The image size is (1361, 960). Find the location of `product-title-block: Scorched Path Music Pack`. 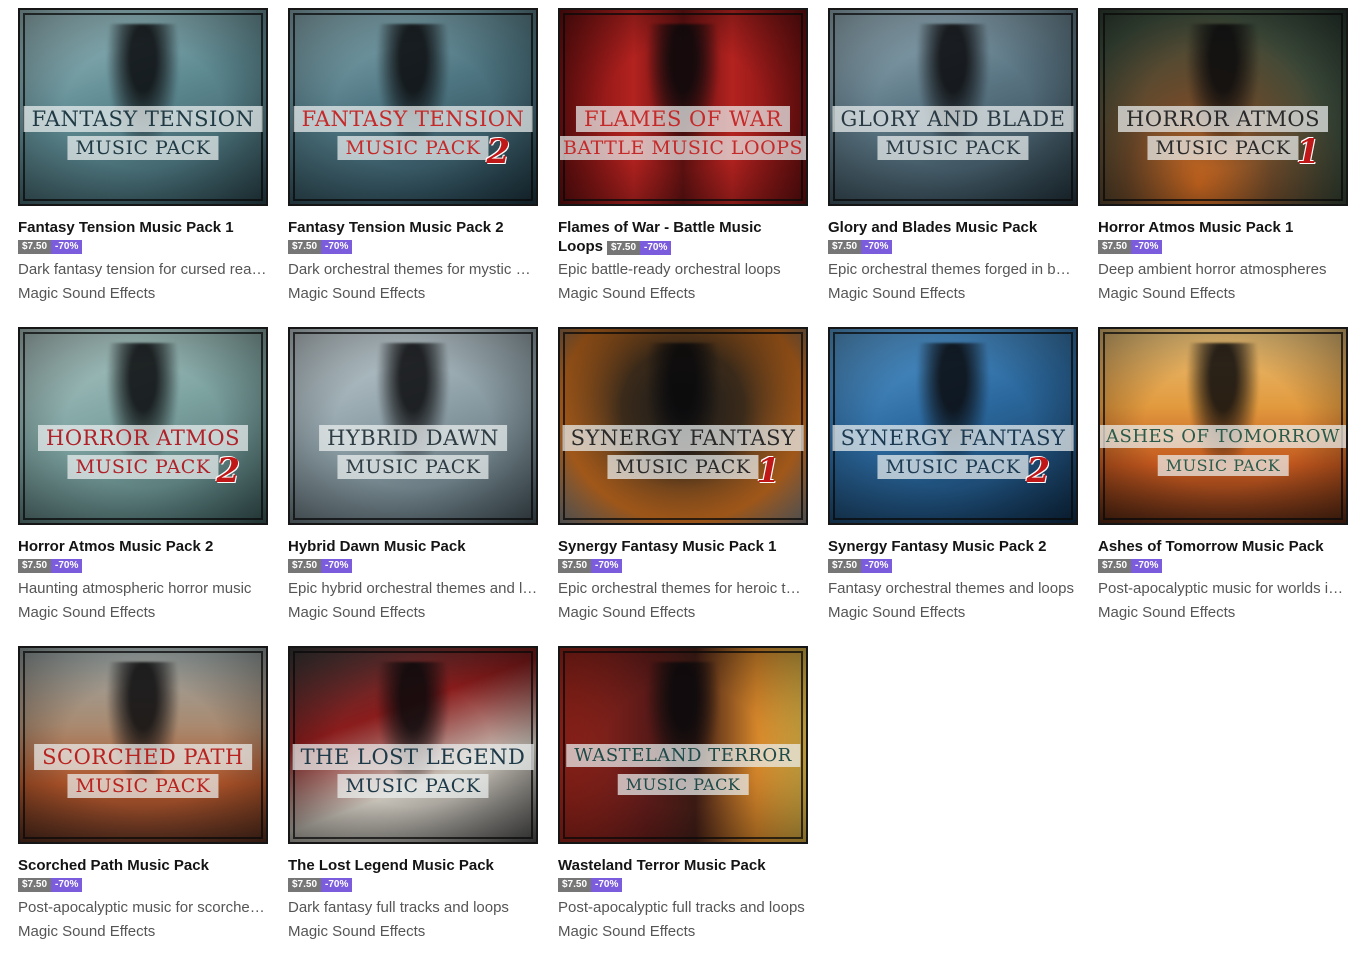

product-title-block: Scorched Path Music Pack is located at coordinates (143, 865).